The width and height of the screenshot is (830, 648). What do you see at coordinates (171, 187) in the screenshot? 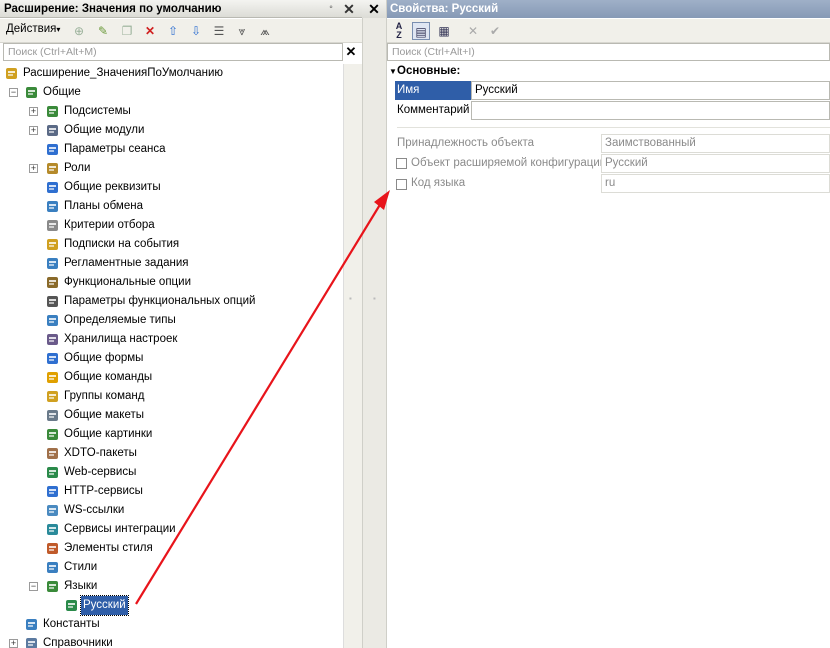
I see `tree-item: Общие реквизиты` at bounding box center [171, 187].